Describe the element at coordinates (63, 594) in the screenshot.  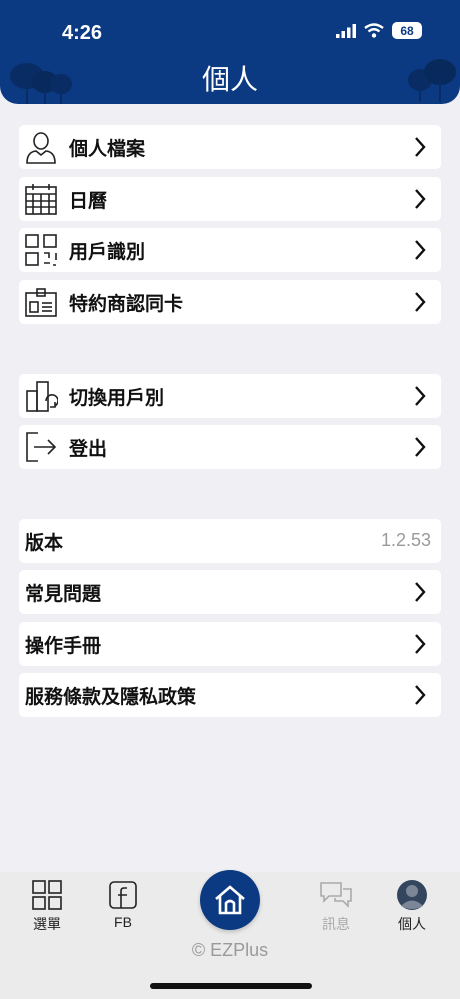
I see `menu-item-label: 常見問題` at that location.